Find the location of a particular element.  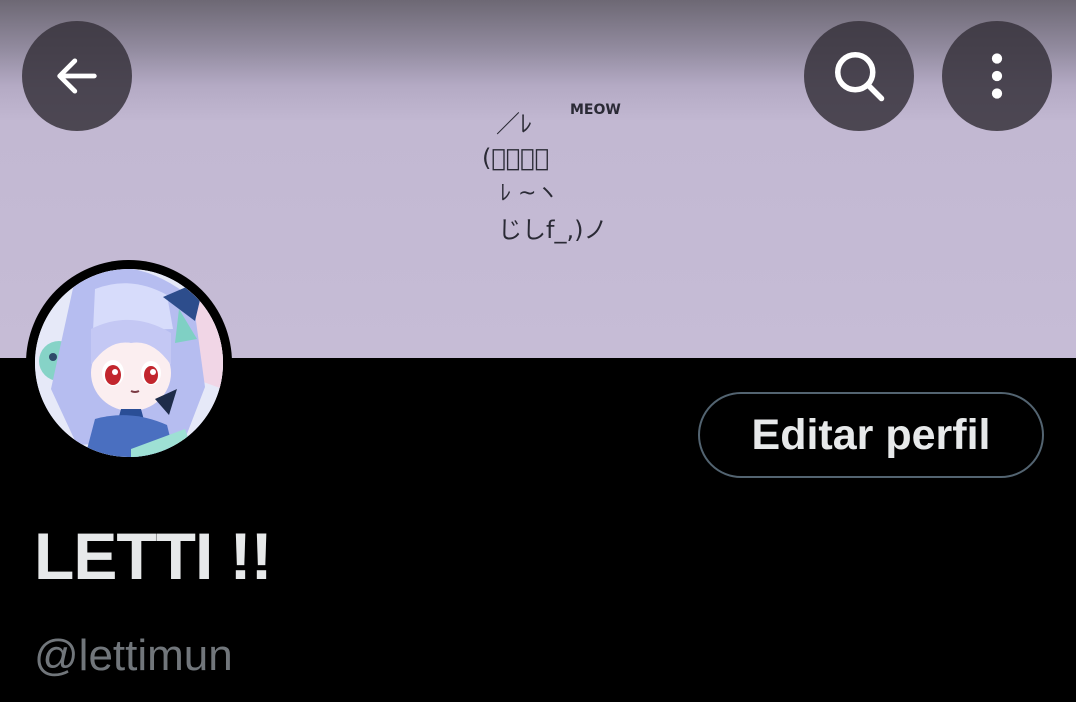

avatar is located at coordinates (129, 363).